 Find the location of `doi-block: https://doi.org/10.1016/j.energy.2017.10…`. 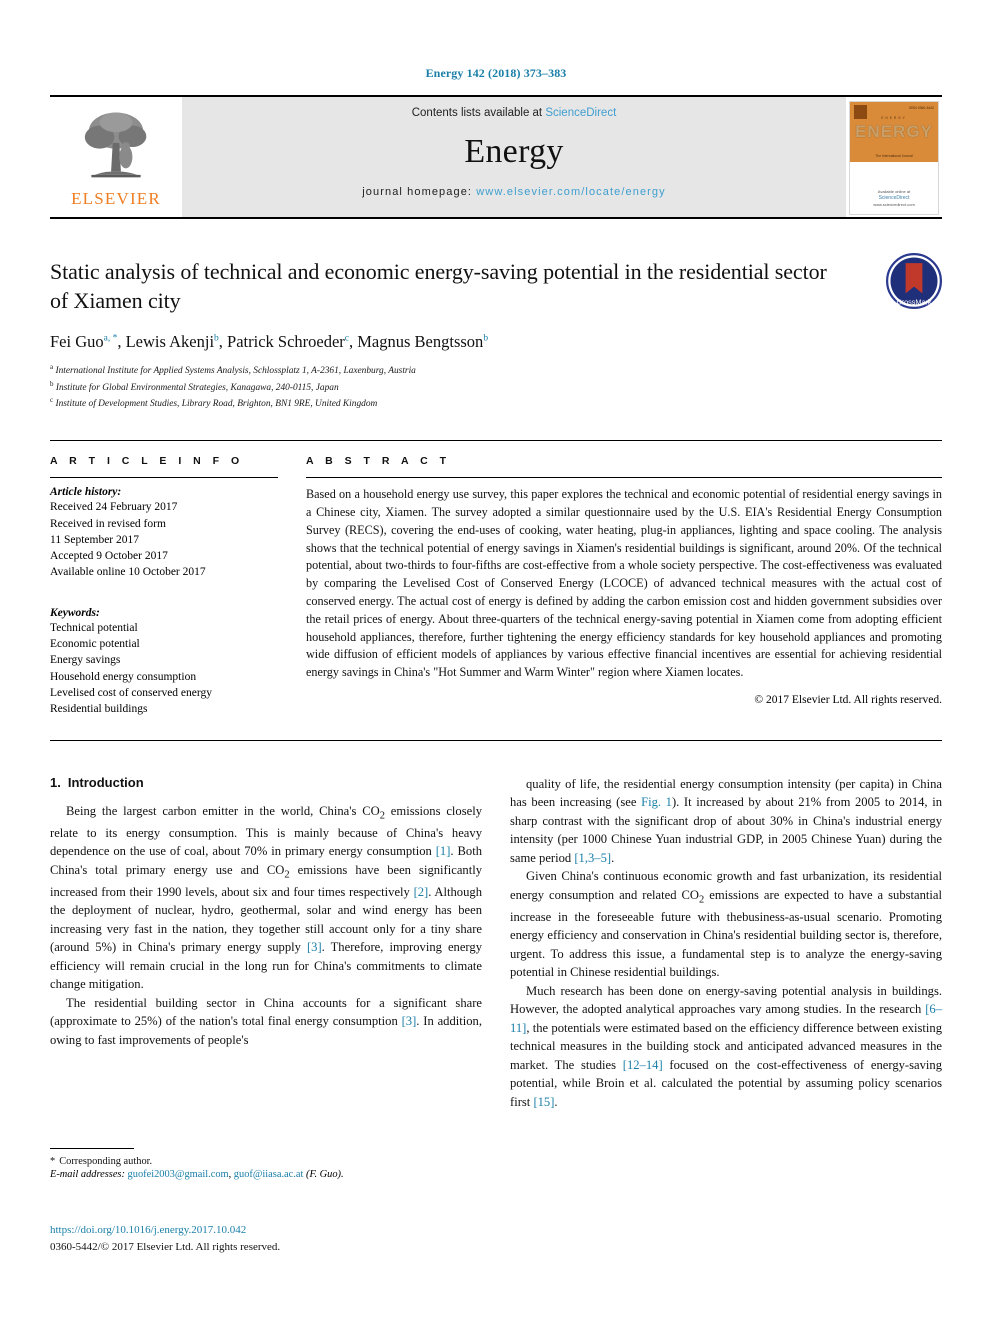

doi-block: https://doi.org/10.1016/j.energy.2017.10… is located at coordinates (270, 1238).